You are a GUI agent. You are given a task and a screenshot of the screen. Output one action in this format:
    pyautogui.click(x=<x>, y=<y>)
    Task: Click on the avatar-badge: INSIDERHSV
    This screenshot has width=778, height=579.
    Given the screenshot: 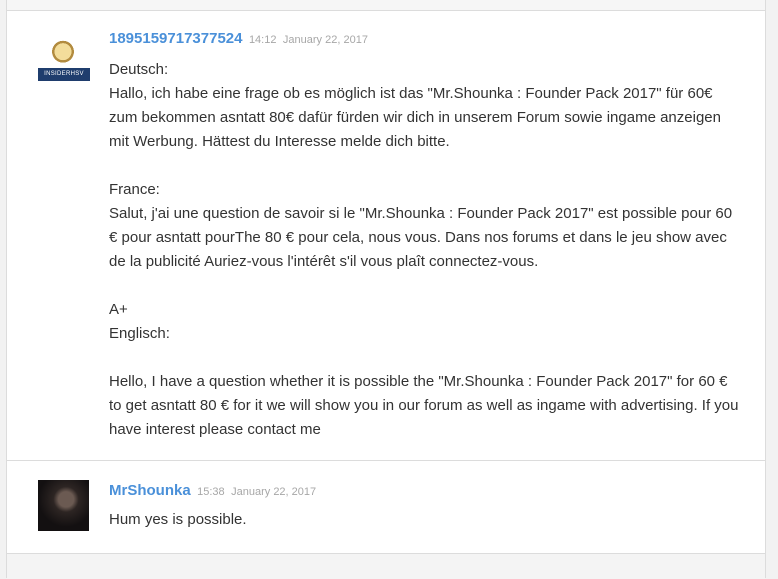 What is the action you would take?
    pyautogui.click(x=64, y=74)
    